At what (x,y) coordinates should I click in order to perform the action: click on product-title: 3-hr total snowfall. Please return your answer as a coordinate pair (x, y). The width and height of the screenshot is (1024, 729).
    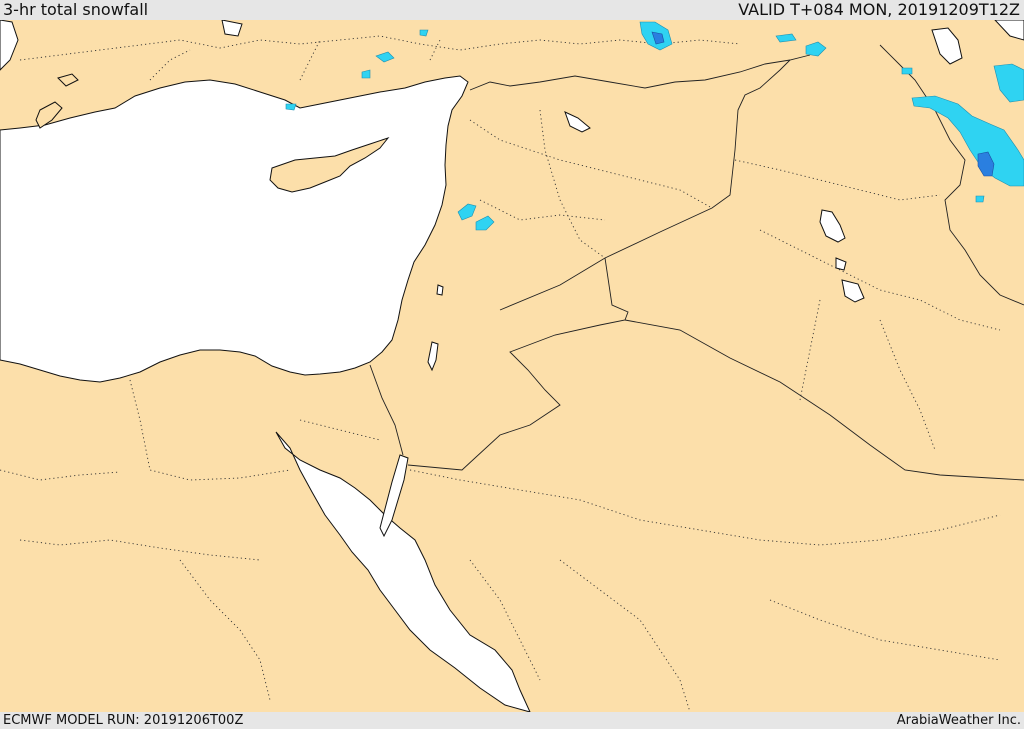
    Looking at the image, I should click on (76, 9).